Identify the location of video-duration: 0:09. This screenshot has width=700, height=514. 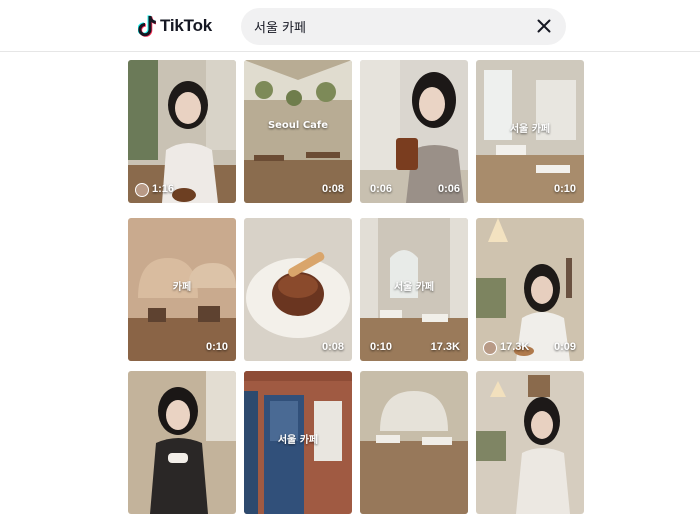
(564, 347).